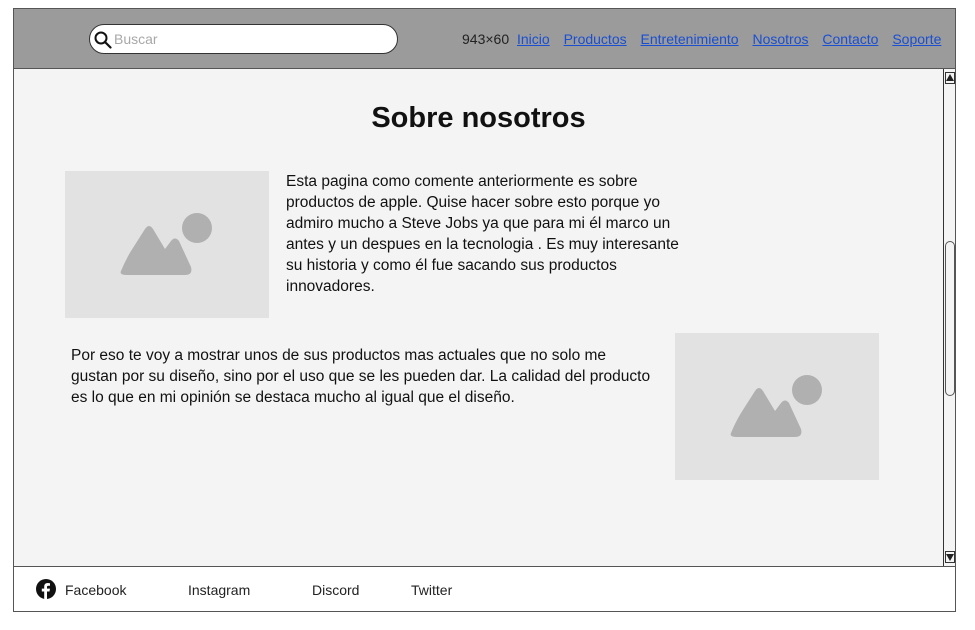 This screenshot has width=975, height=630. Describe the element at coordinates (780, 39) in the screenshot. I see `nav-link-nosotros: Nosotros` at that location.